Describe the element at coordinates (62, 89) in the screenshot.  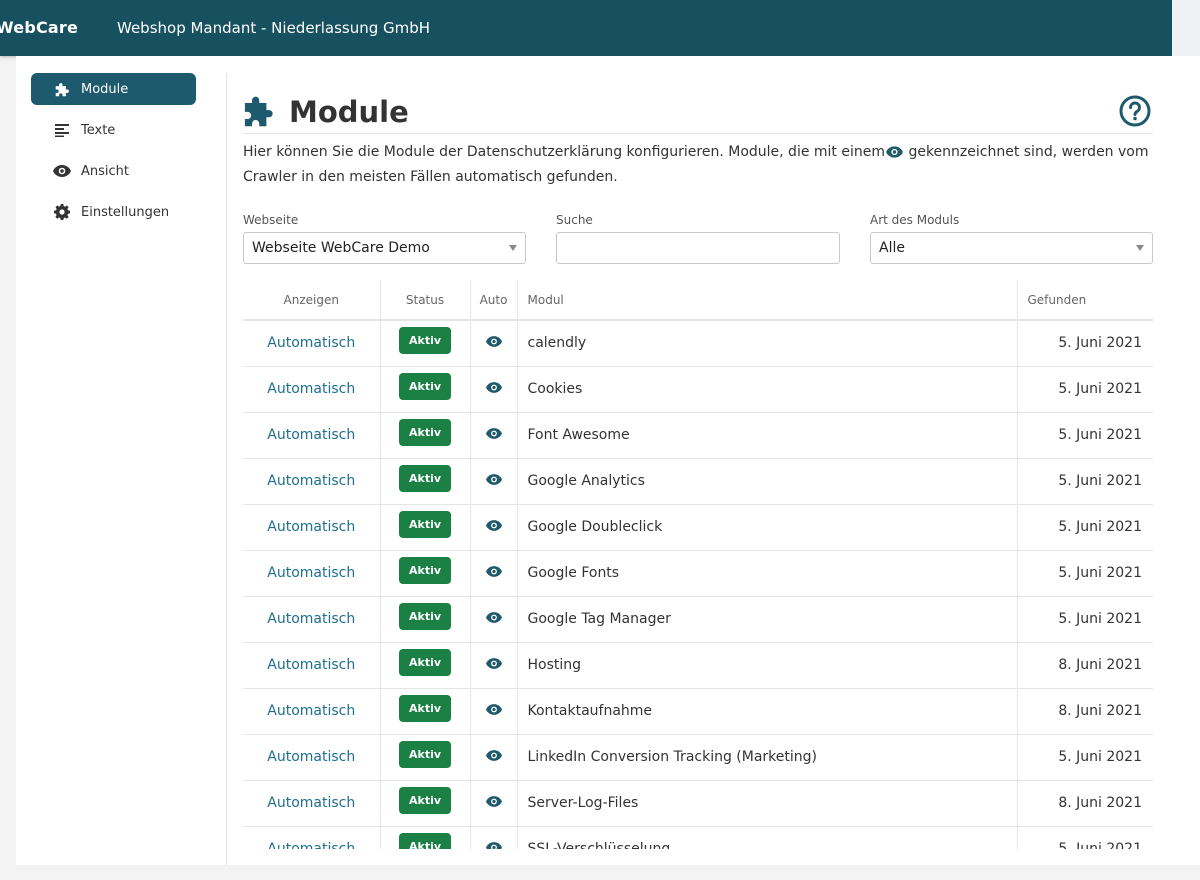
I see `puzzle-icon` at that location.